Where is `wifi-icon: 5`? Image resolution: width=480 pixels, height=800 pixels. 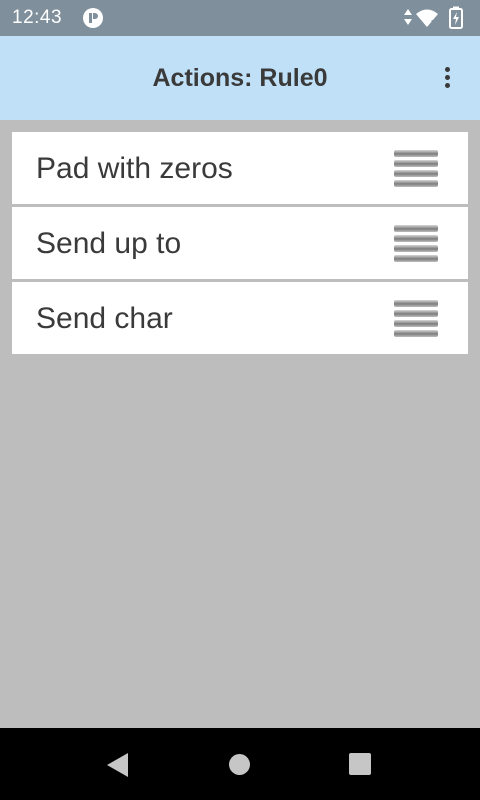 wifi-icon: 5 is located at coordinates (427, 18).